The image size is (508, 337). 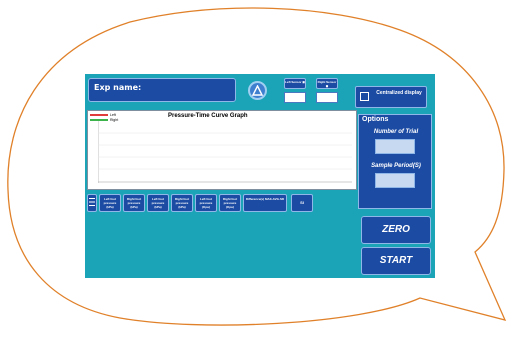 What do you see at coordinates (225, 152) in the screenshot?
I see `graph-plot-area` at bounding box center [225, 152].